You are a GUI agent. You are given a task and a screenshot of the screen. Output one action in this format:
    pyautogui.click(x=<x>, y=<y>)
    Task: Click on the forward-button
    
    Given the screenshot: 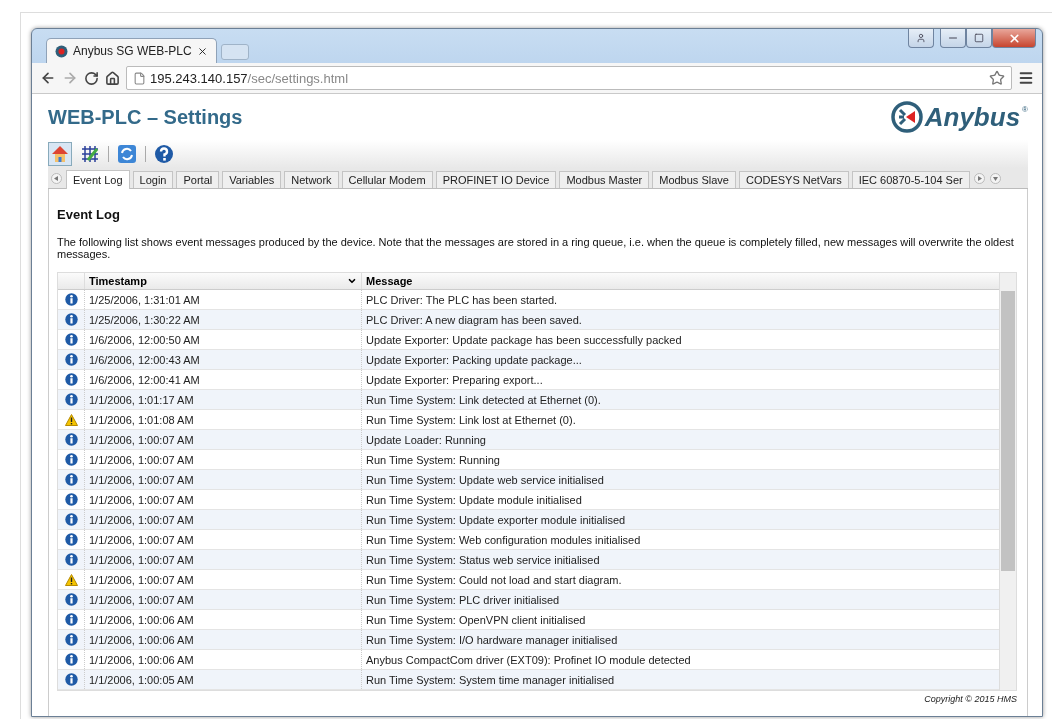 What is the action you would take?
    pyautogui.click(x=70, y=78)
    